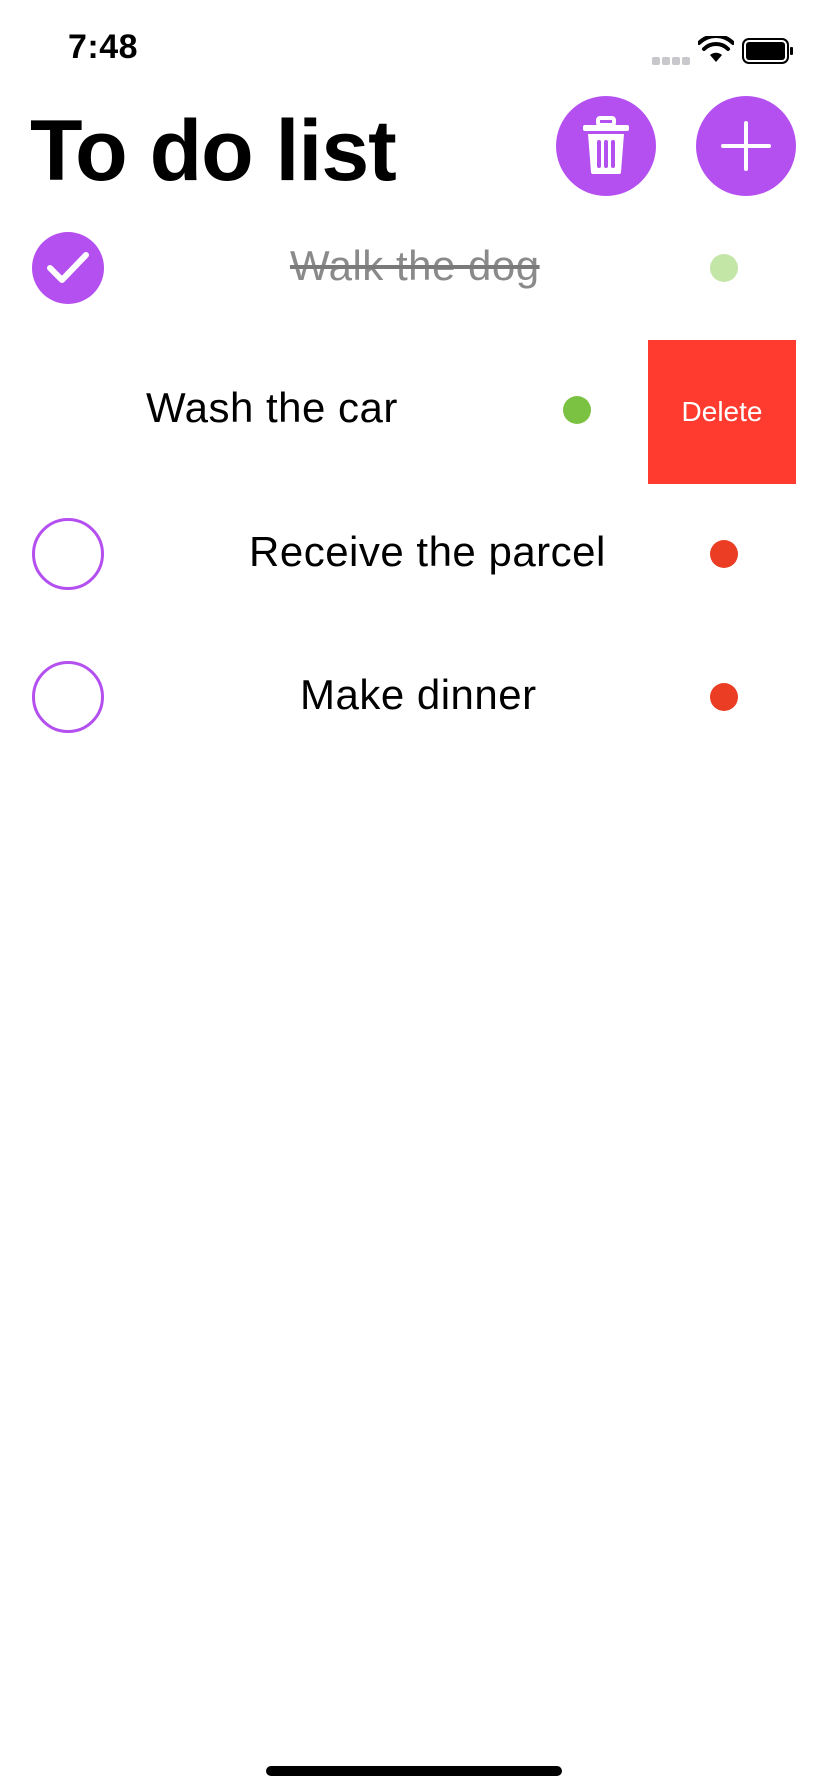 Image resolution: width=828 pixels, height=1792 pixels. I want to click on status-time: 7:48, so click(103, 47).